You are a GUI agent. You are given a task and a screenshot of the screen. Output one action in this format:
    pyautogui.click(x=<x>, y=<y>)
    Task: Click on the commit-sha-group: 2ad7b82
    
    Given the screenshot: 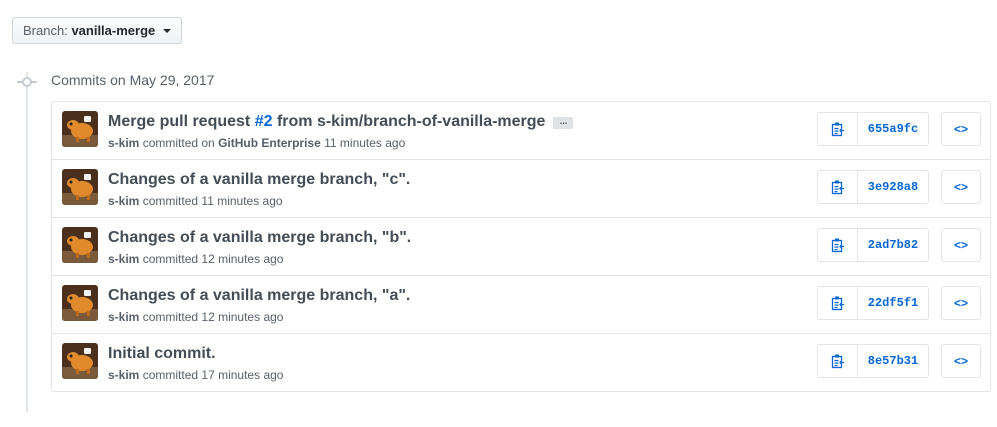 What is the action you would take?
    pyautogui.click(x=873, y=245)
    